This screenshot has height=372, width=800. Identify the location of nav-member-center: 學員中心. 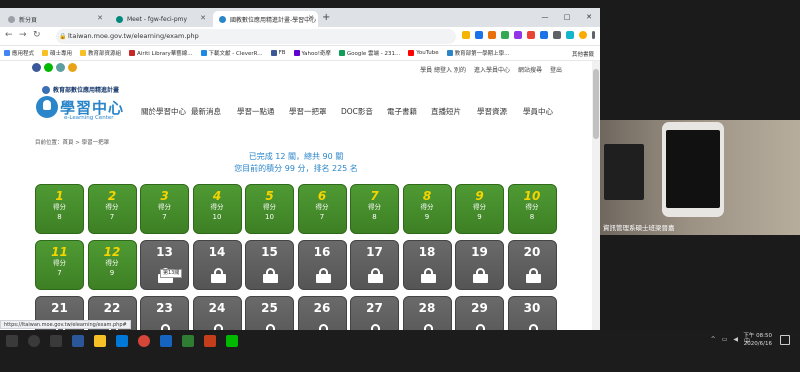
(546, 111).